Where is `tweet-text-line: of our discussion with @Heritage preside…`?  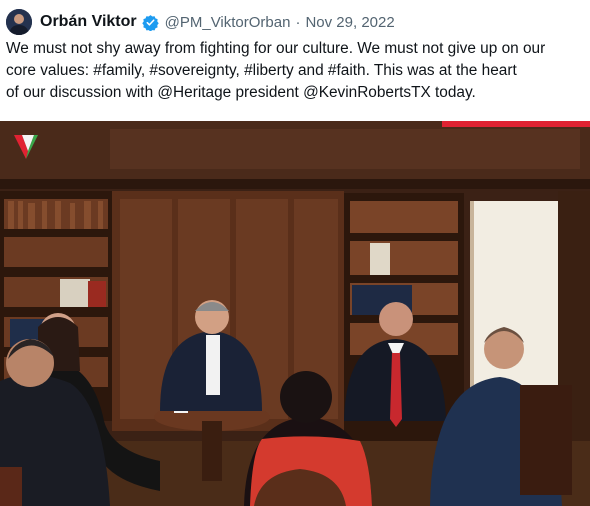 tweet-text-line: of our discussion with @Heritage preside… is located at coordinates (241, 92).